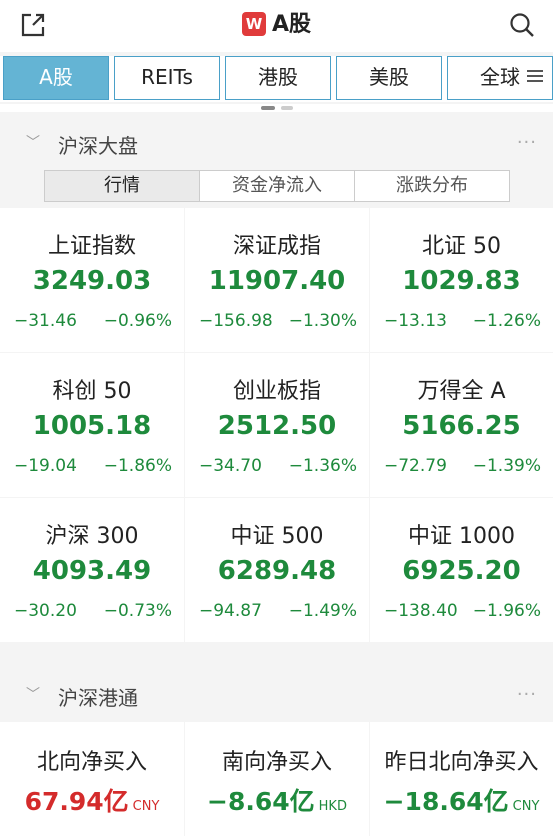  I want to click on index-price: 5166.25, so click(461, 426).